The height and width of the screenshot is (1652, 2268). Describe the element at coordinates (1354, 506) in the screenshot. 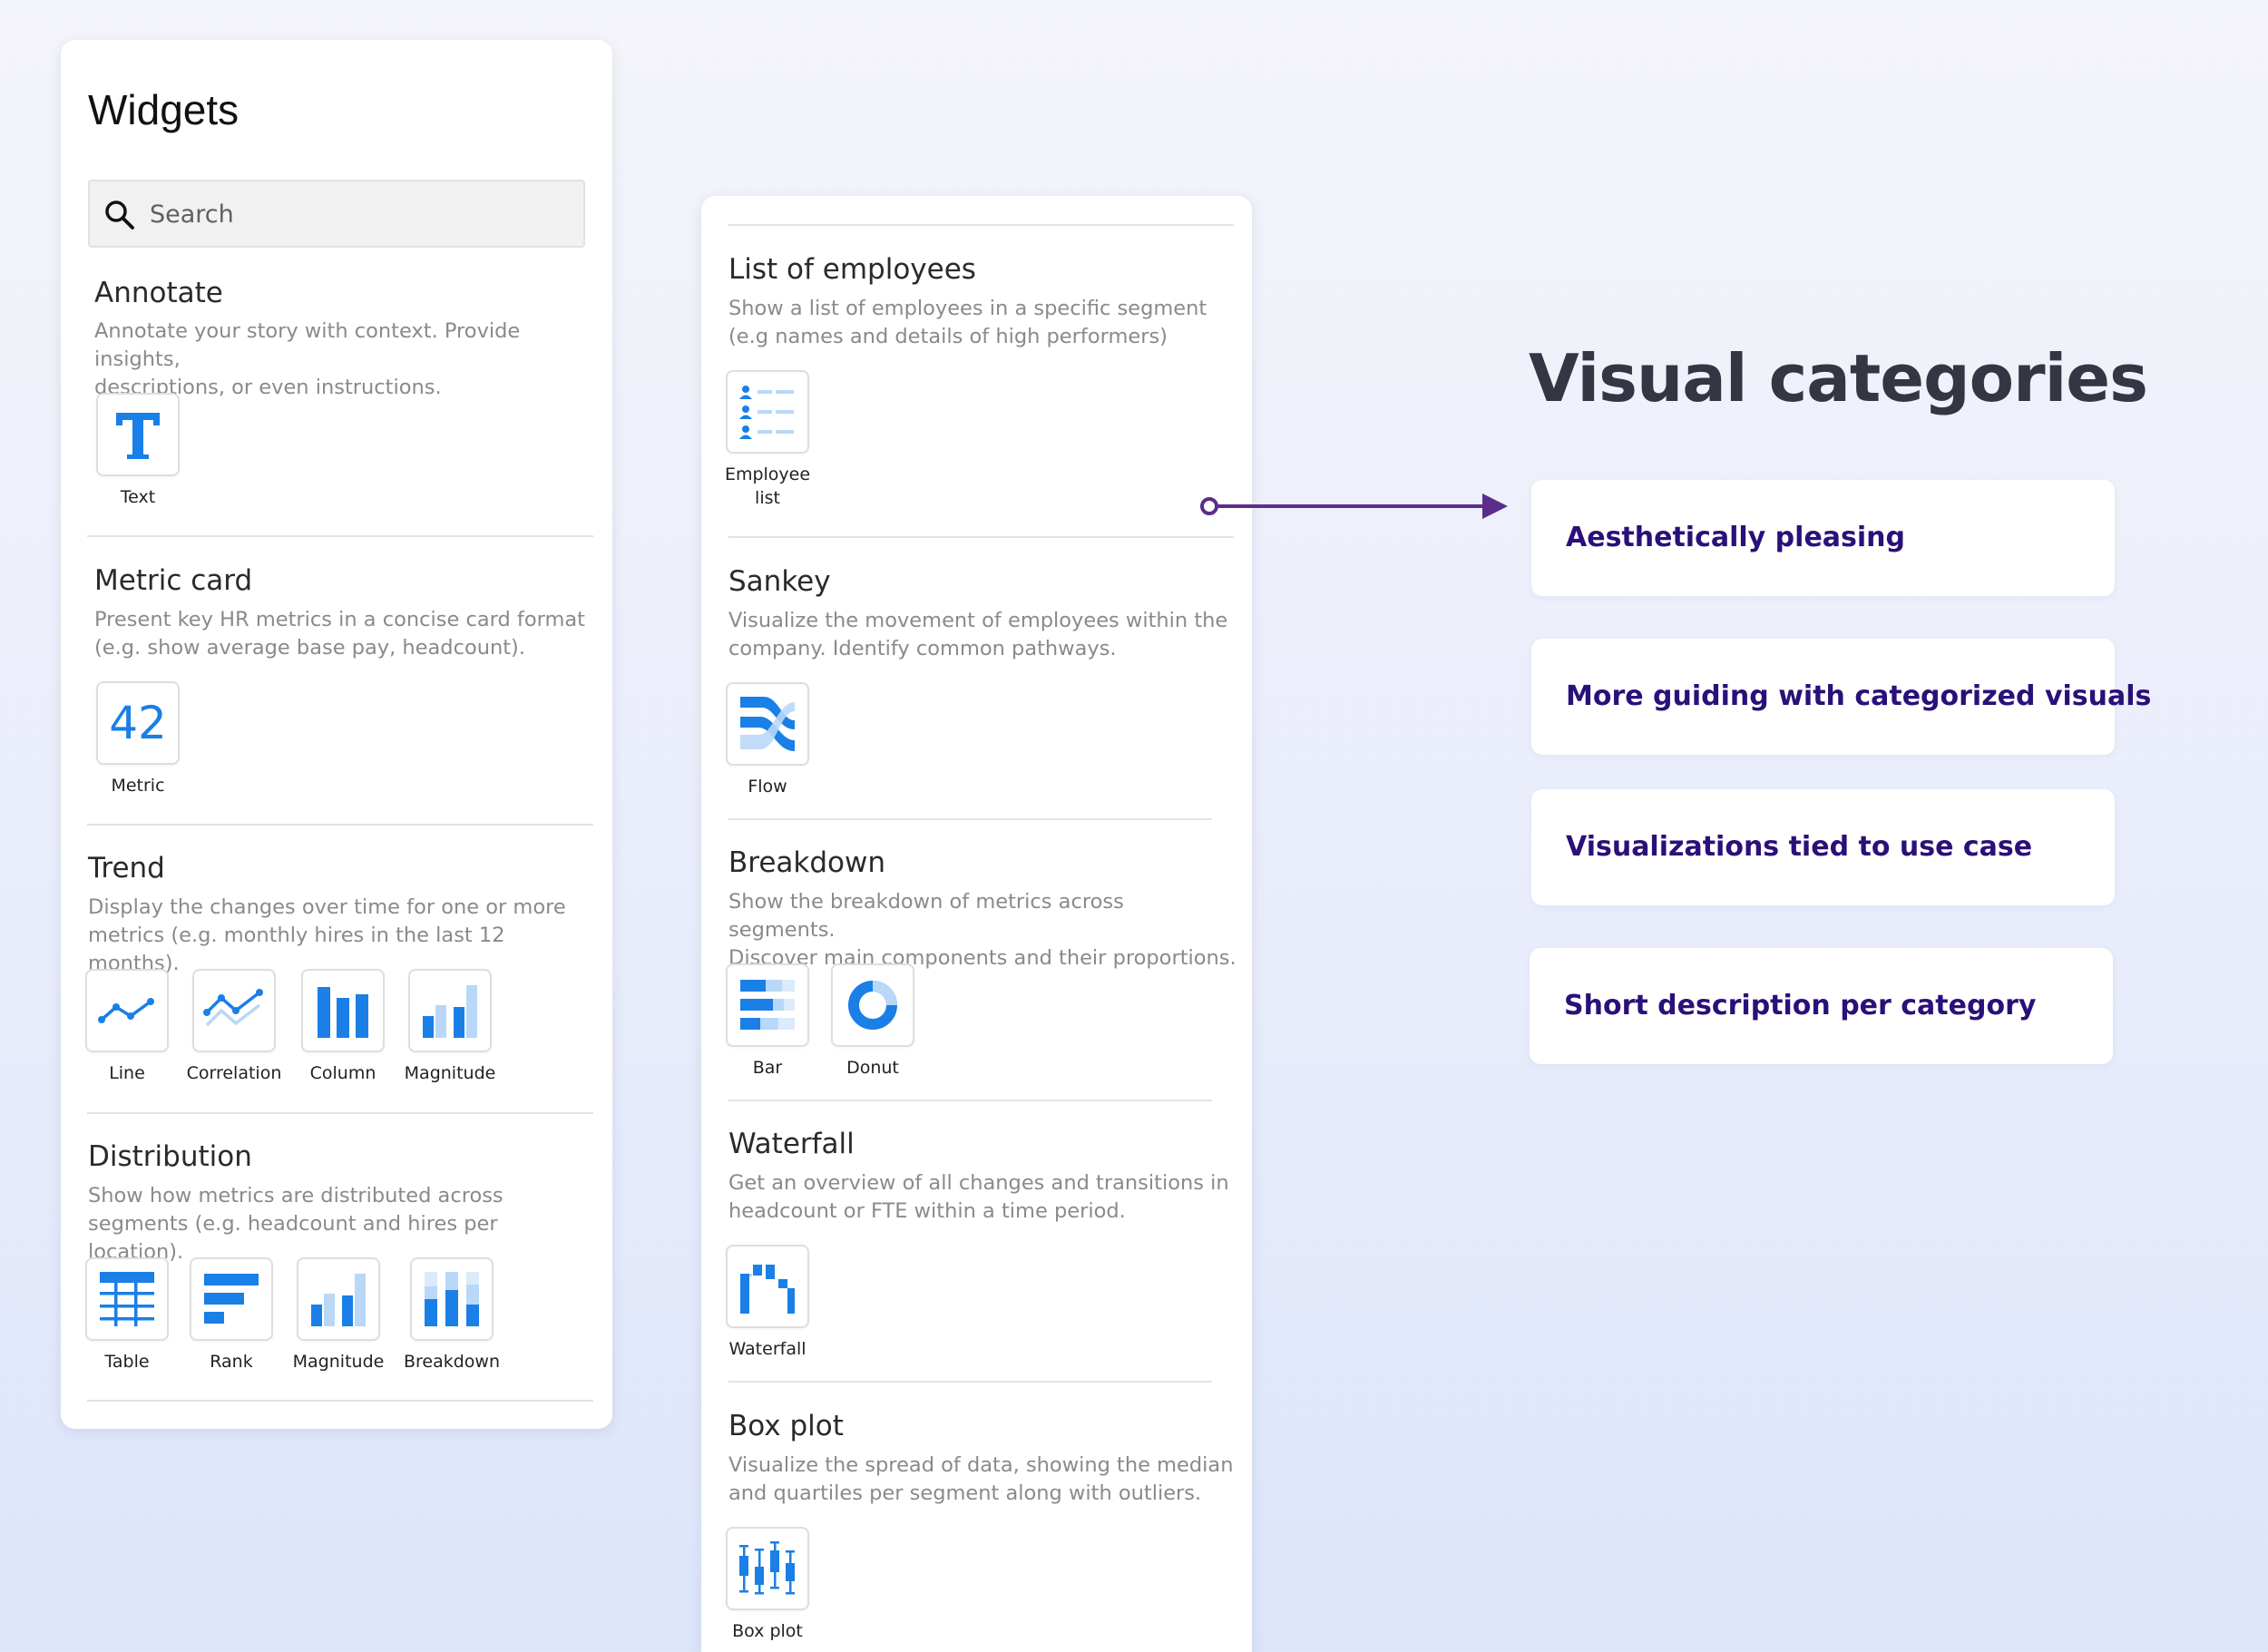

I see `connector-arrow` at that location.